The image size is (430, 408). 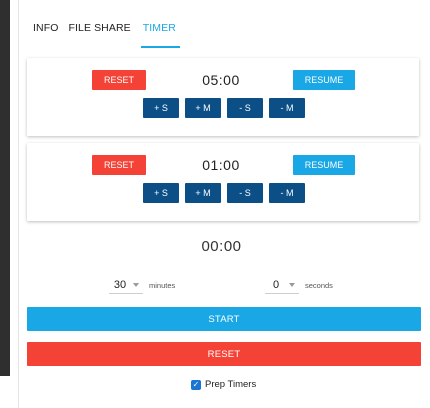 I want to click on seconds-select: 0, so click(x=282, y=285).